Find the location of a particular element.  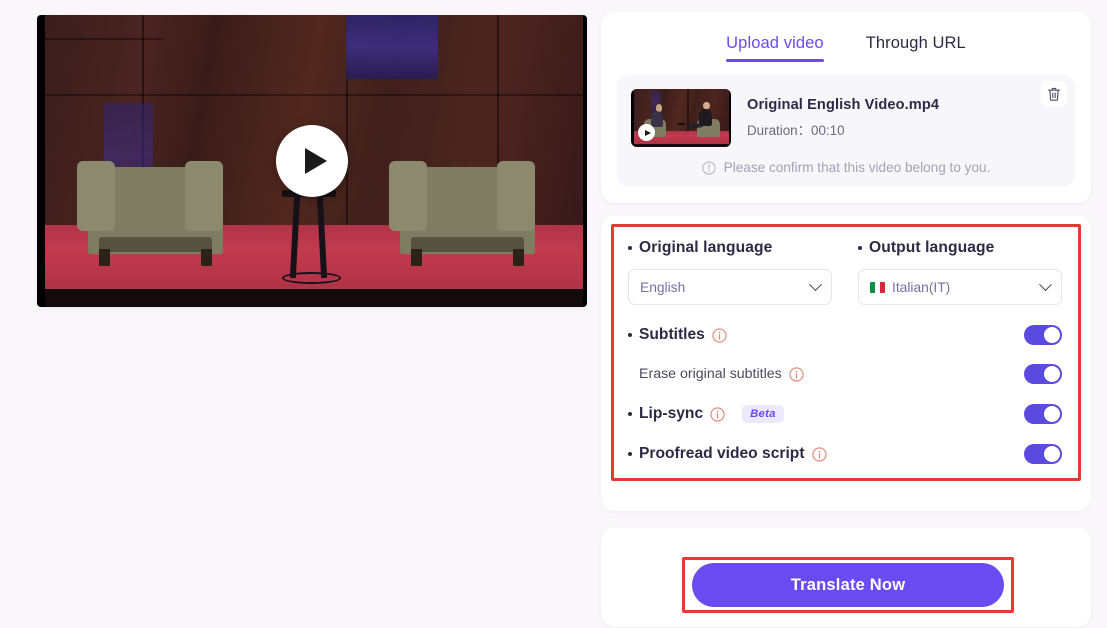

video-thumbnail is located at coordinates (681, 118).